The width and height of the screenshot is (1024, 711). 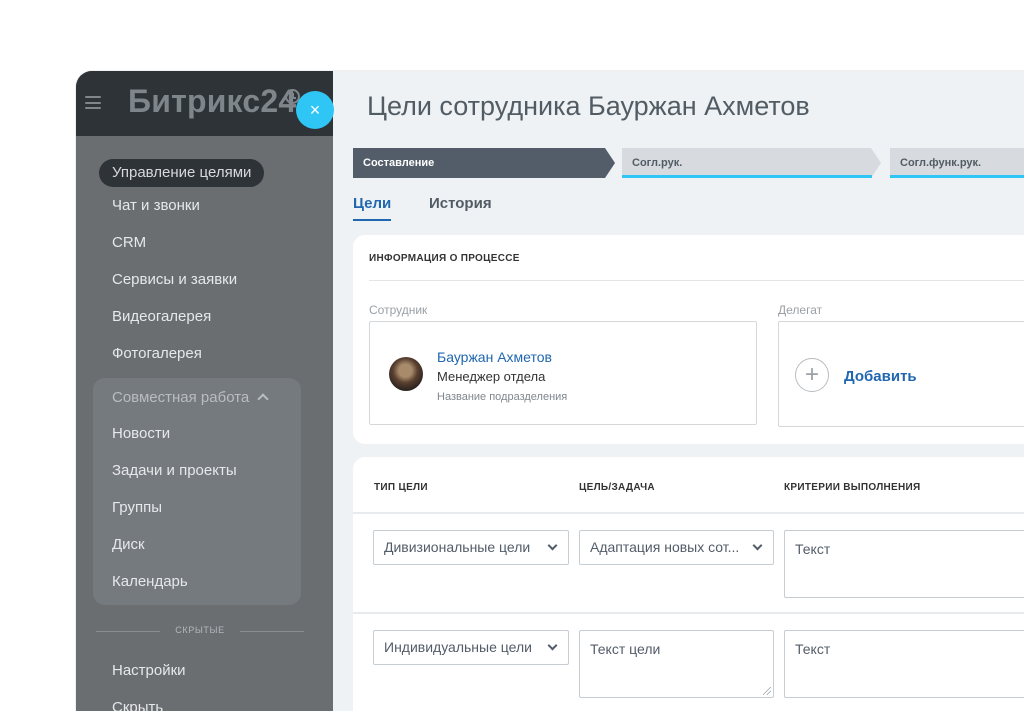 I want to click on resize-handle-icon, so click(x=767, y=691).